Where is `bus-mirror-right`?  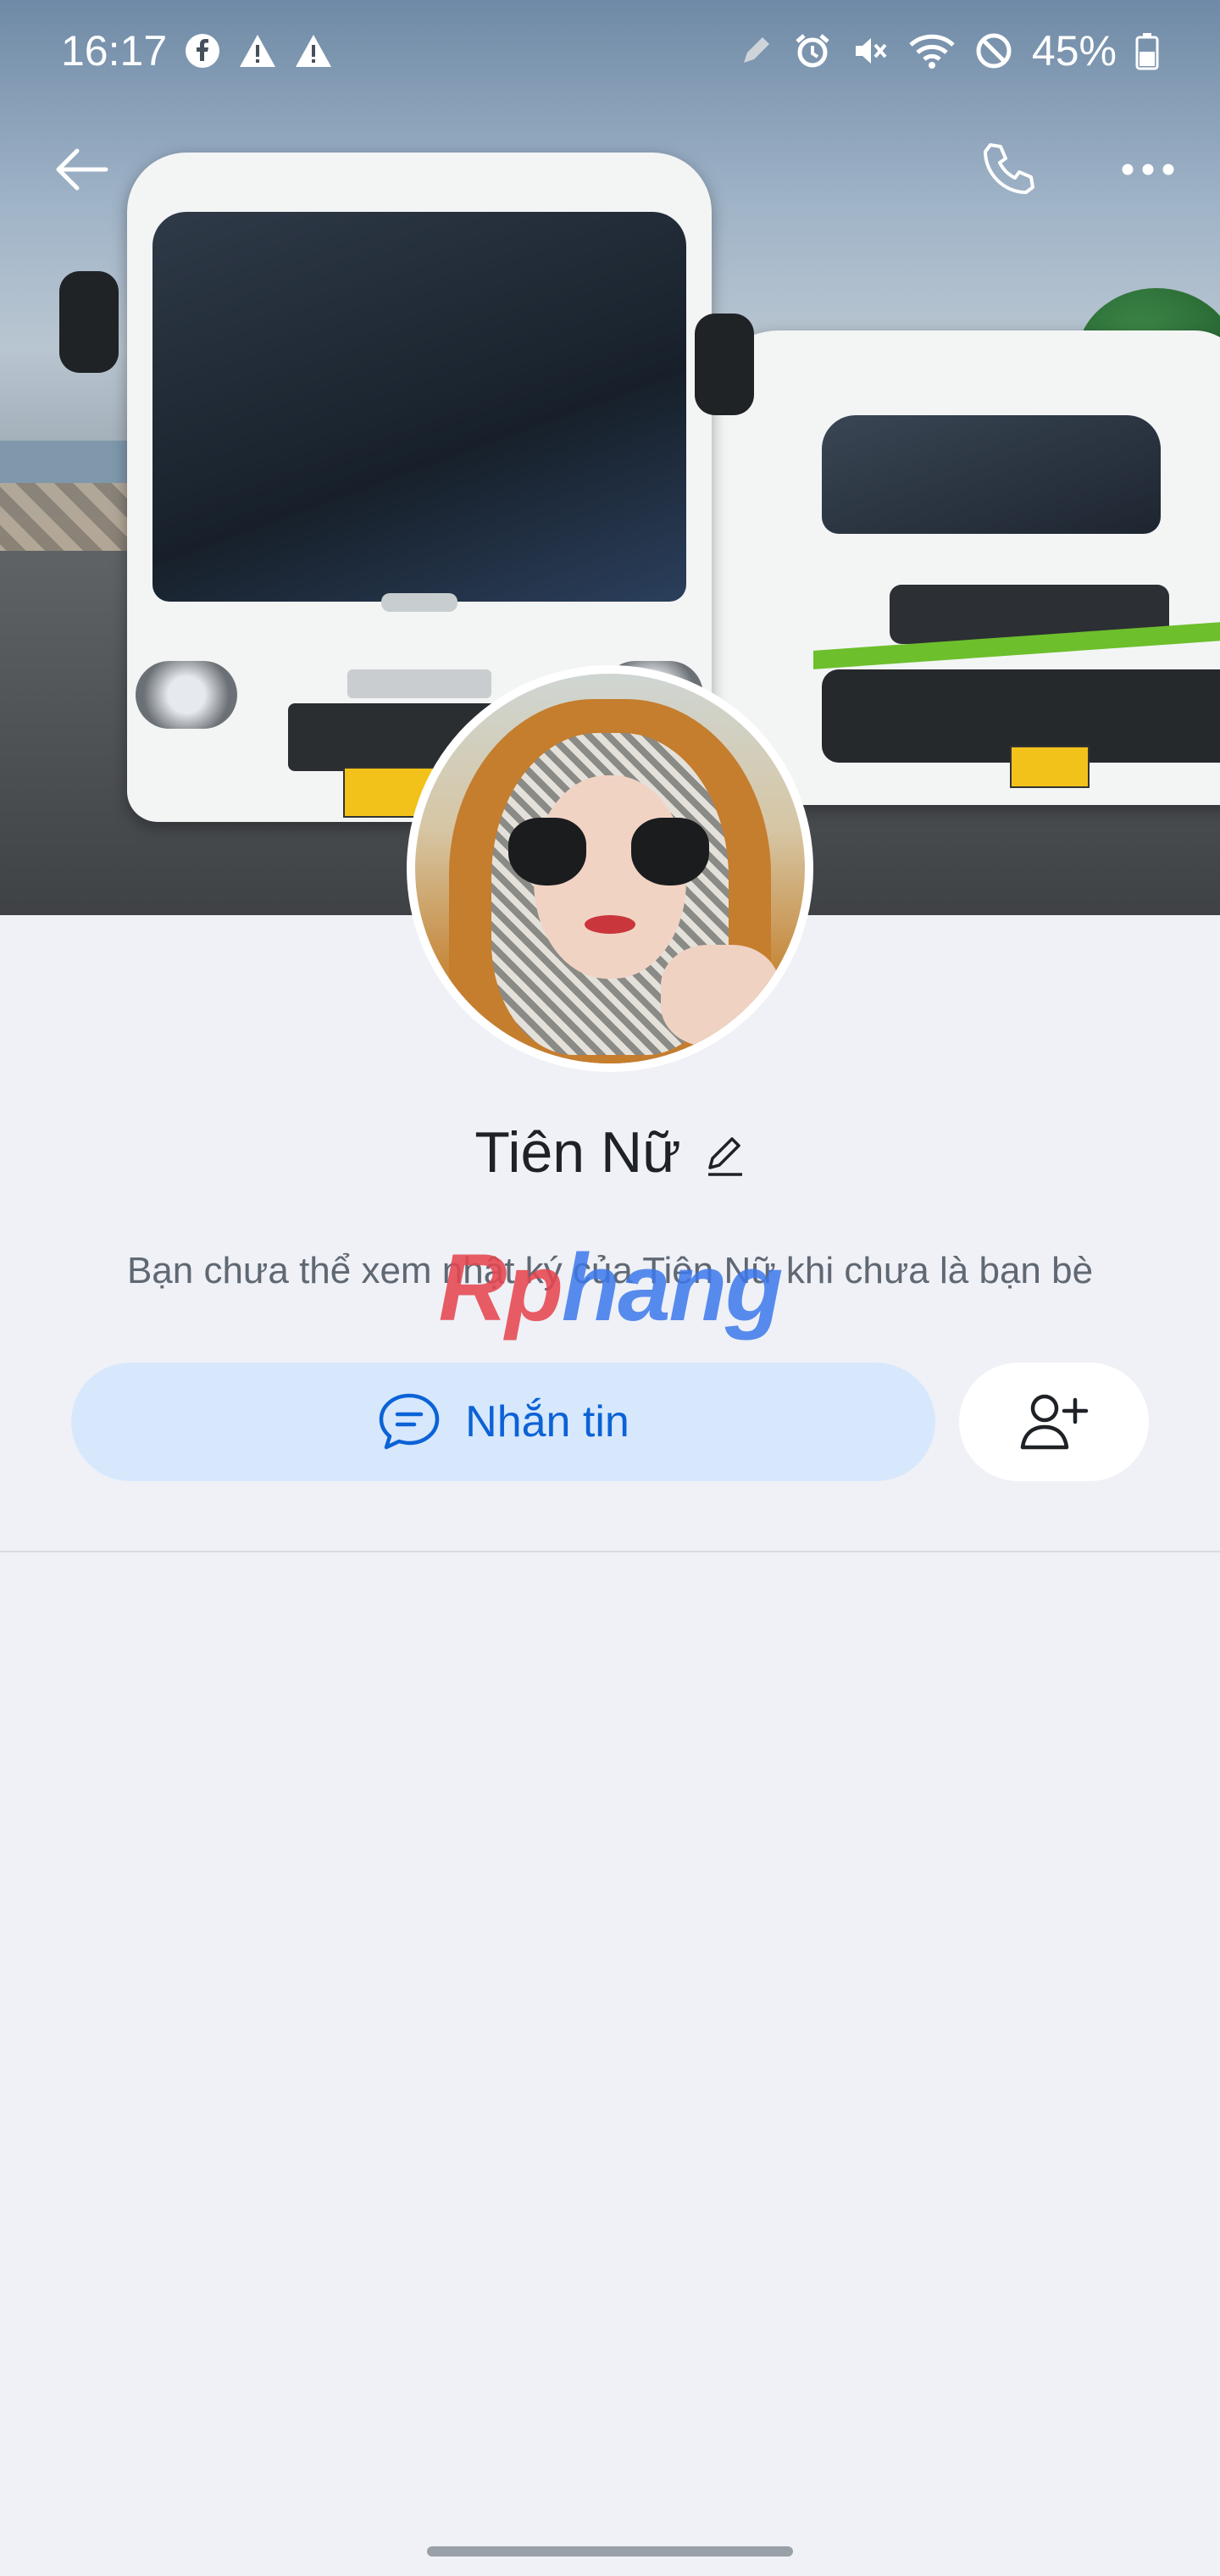
bus-mirror-right is located at coordinates (724, 364).